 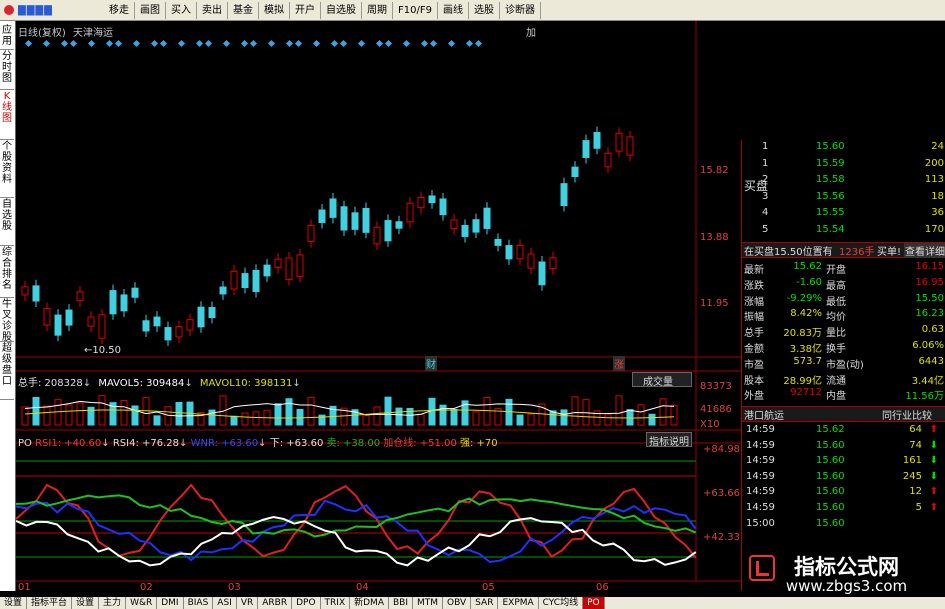 I want to click on down-value: 下: +63.60, so click(x=296, y=443).